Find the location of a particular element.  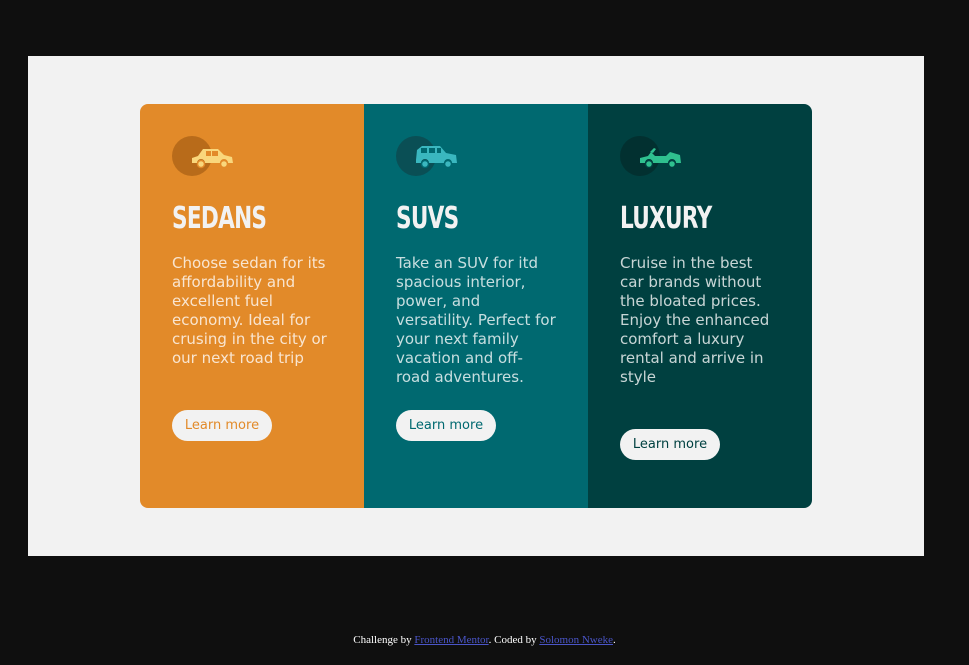

footer-suffix: . is located at coordinates (614, 640).